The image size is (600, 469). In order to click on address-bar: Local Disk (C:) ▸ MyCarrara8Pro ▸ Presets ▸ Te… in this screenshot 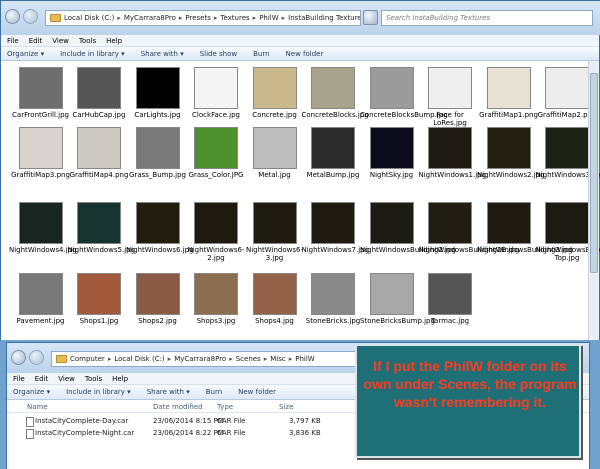, I will do `click(203, 18)`.